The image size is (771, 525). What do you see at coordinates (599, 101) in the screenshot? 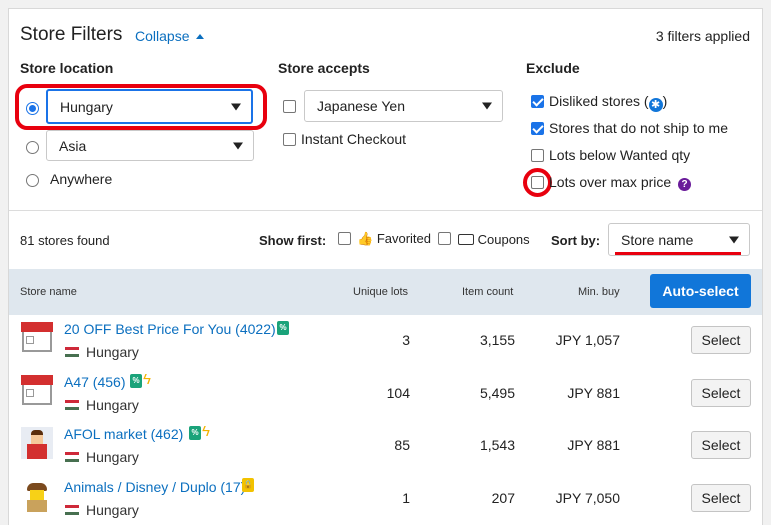
I see `exclude-disliked-text: Disliked stores (` at bounding box center [599, 101].